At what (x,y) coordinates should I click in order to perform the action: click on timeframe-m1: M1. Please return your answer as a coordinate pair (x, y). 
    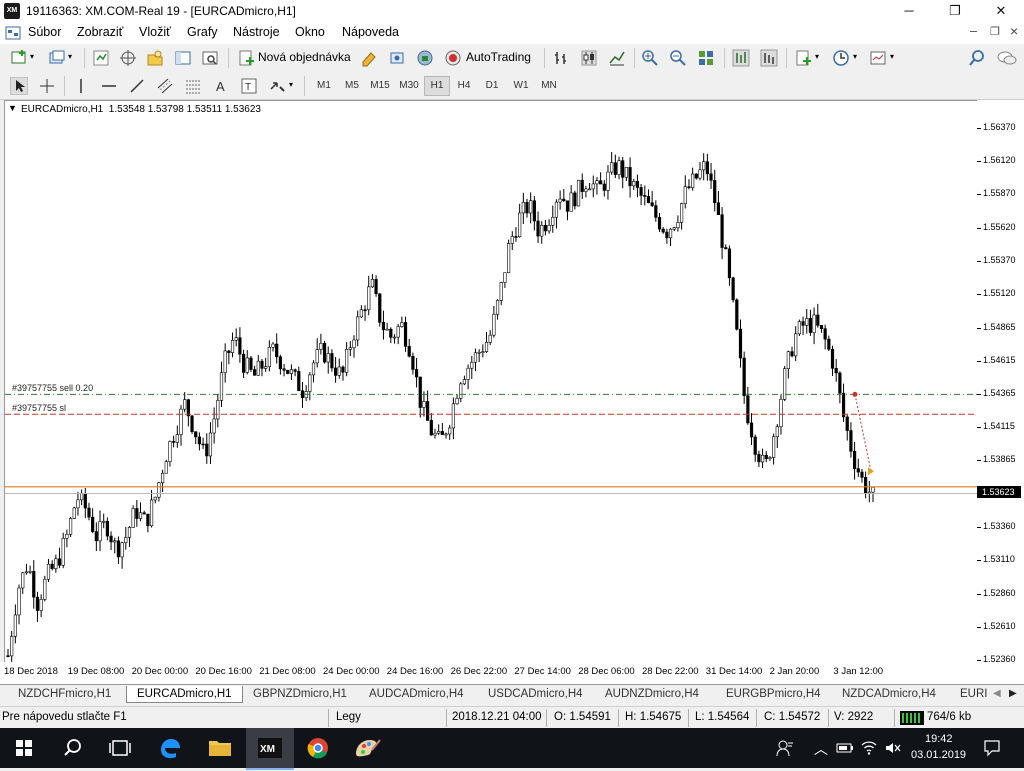
    Looking at the image, I should click on (324, 86).